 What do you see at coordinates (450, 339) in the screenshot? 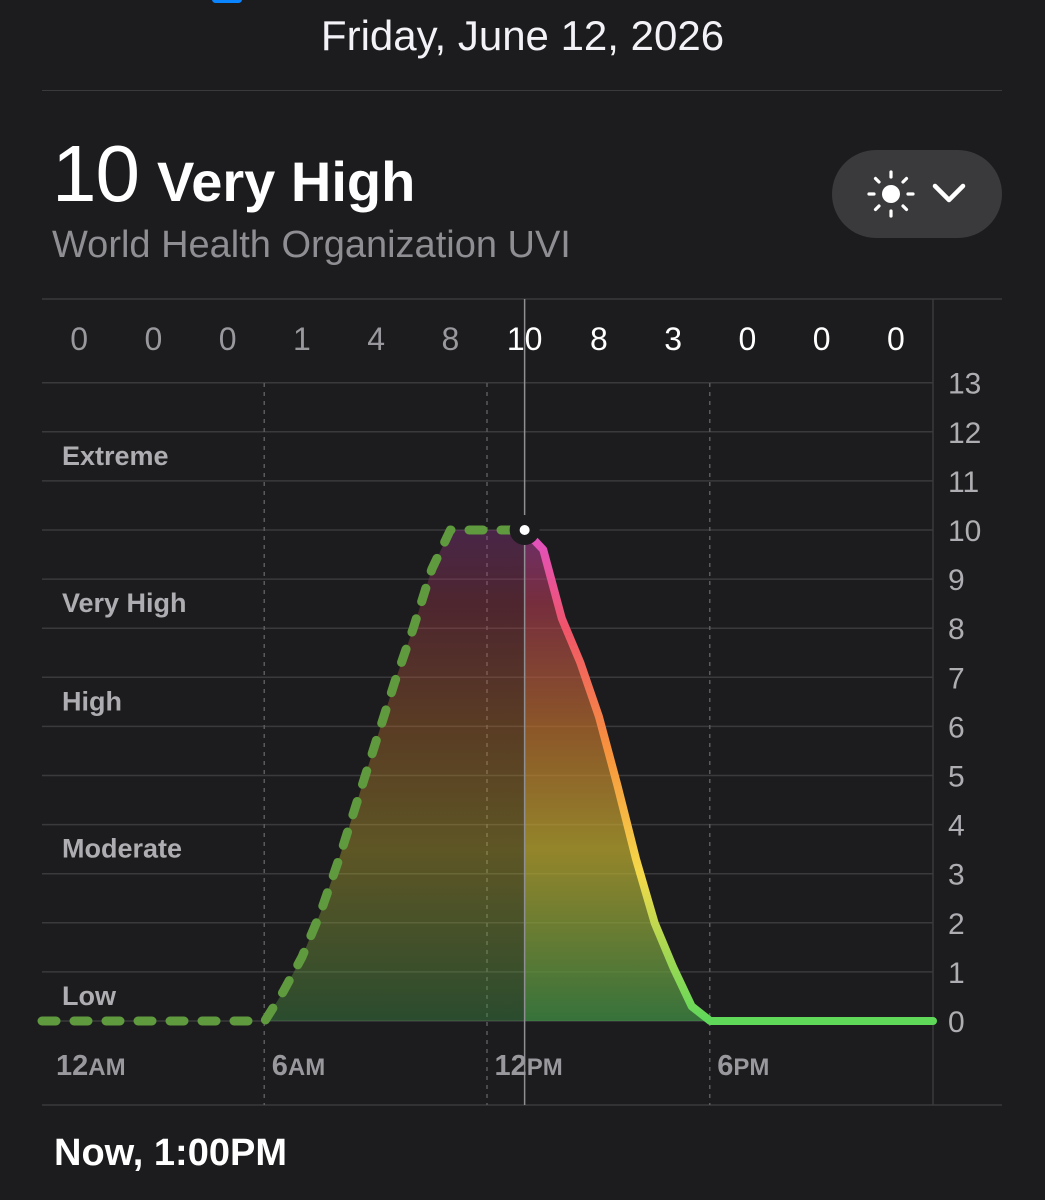
I see `hourly-uv-label-5: 8` at bounding box center [450, 339].